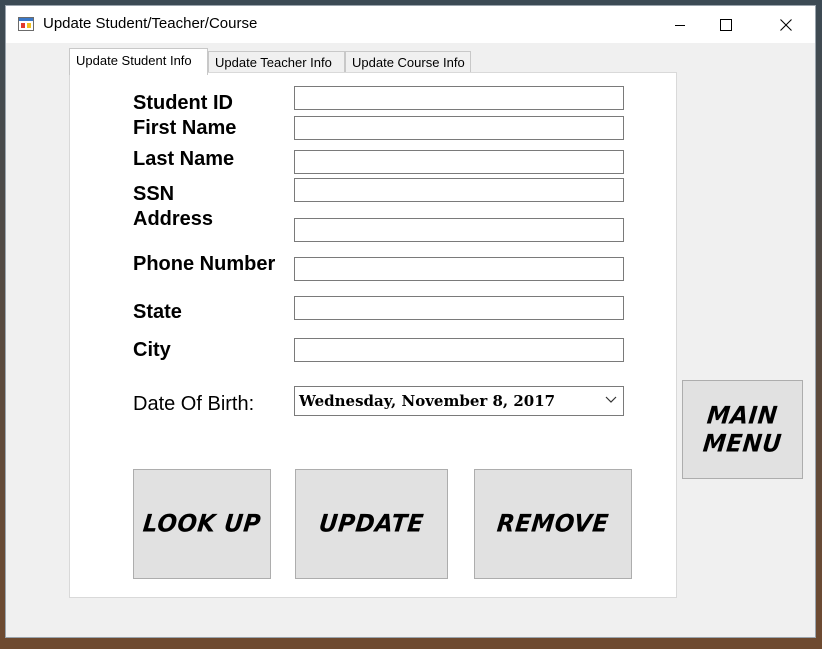 The image size is (822, 649). Describe the element at coordinates (611, 400) in the screenshot. I see `chevron-down-icon` at that location.